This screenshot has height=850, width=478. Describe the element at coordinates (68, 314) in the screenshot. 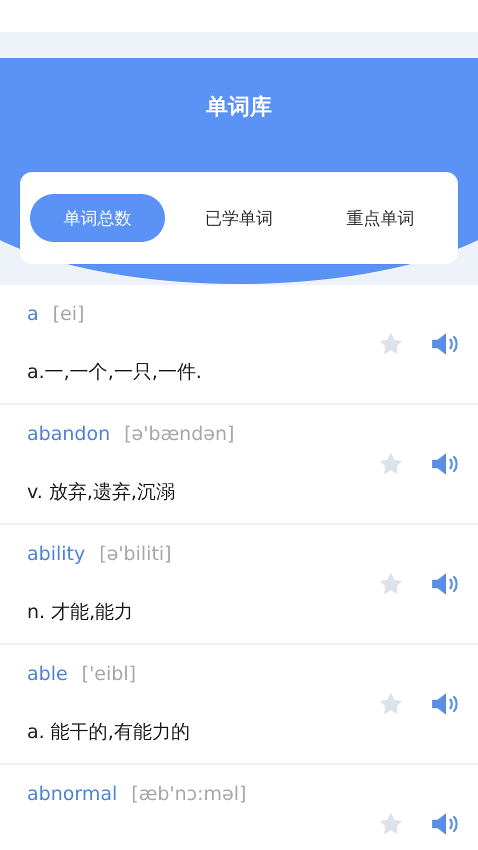

I see `phonetic-text: [ei]` at that location.